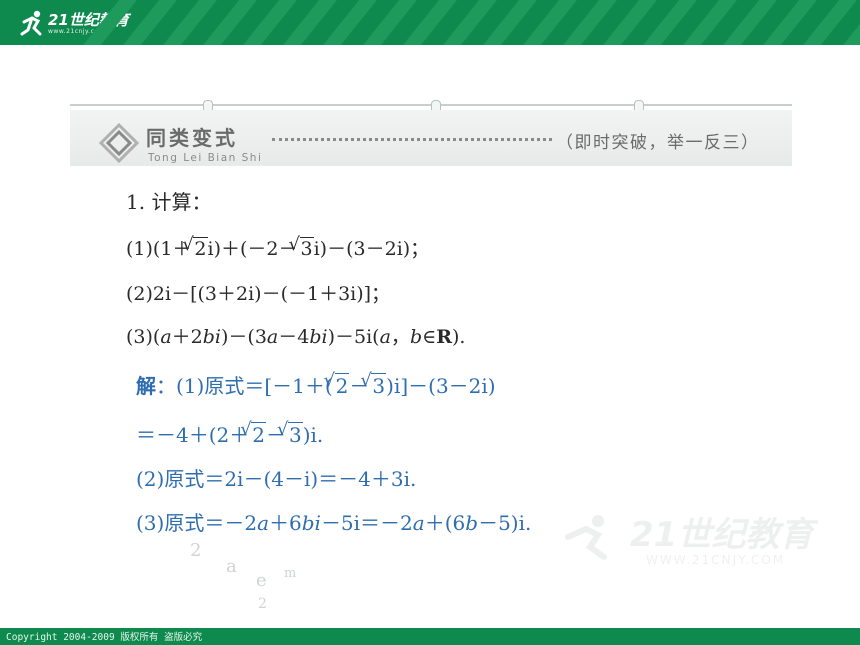 The width and height of the screenshot is (860, 645). What do you see at coordinates (244, 337) in the screenshot?
I see `text-run: )－(3` at bounding box center [244, 337].